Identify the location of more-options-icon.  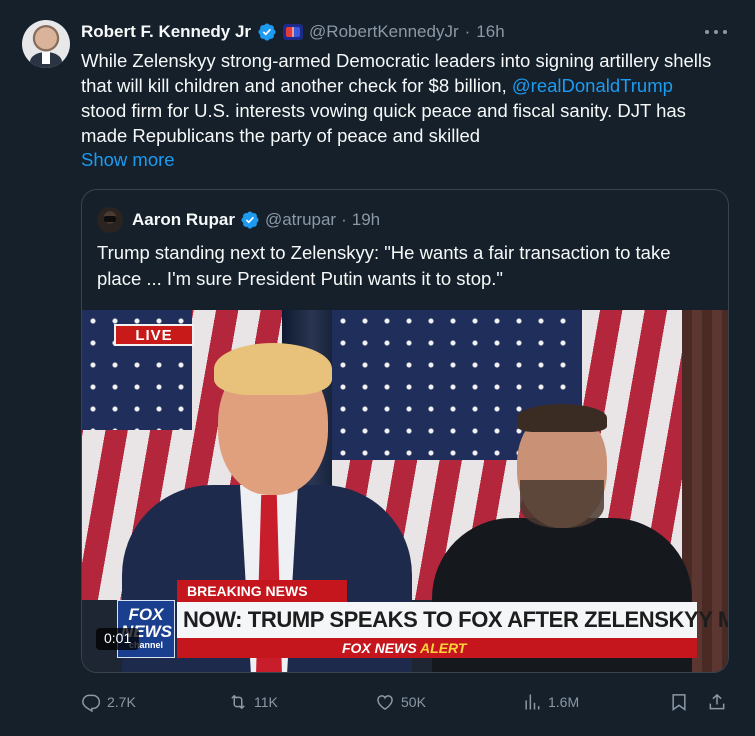
(716, 32).